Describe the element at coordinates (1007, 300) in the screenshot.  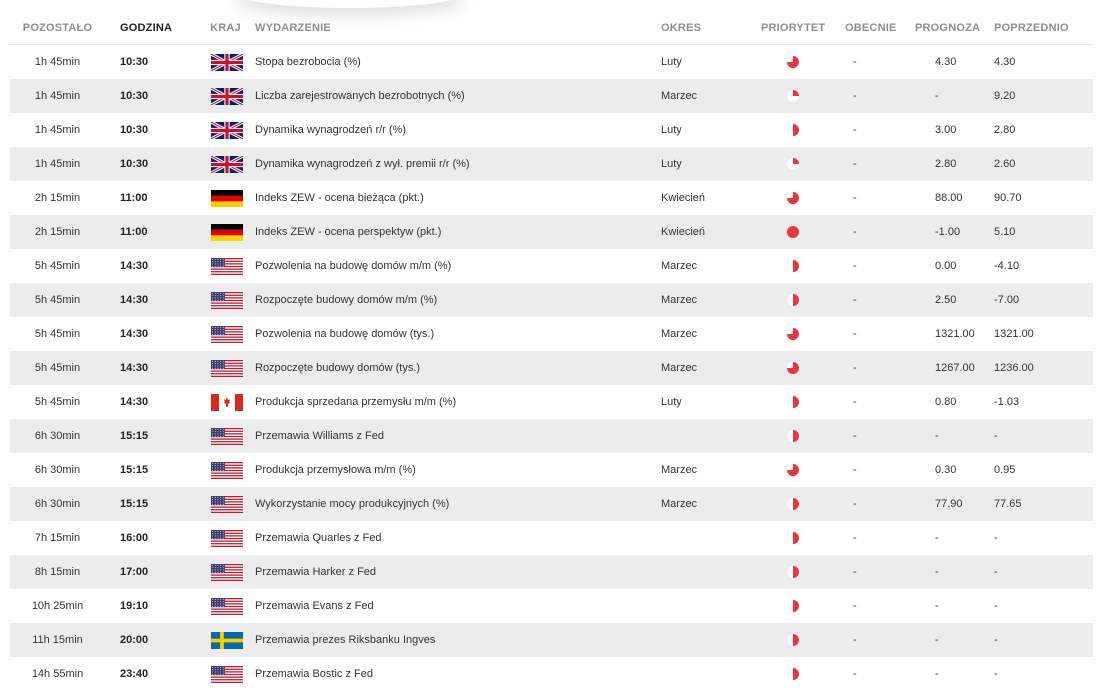
I see `previous-value: -7.00` at that location.